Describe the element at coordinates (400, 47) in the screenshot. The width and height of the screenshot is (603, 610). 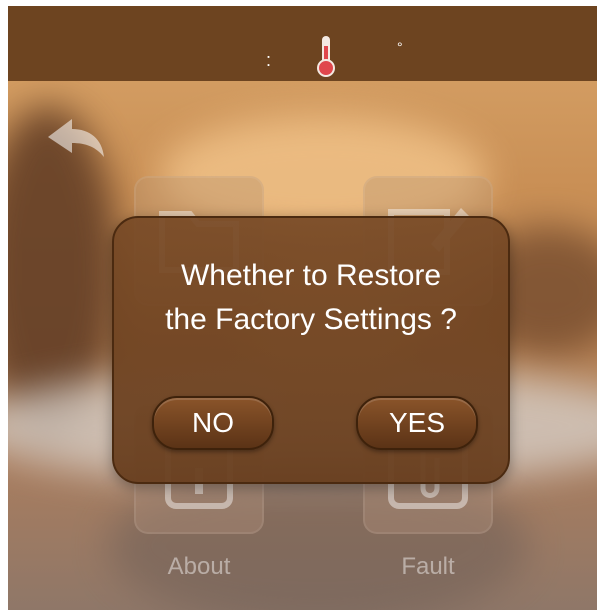
I see `temperature-degree: °` at that location.